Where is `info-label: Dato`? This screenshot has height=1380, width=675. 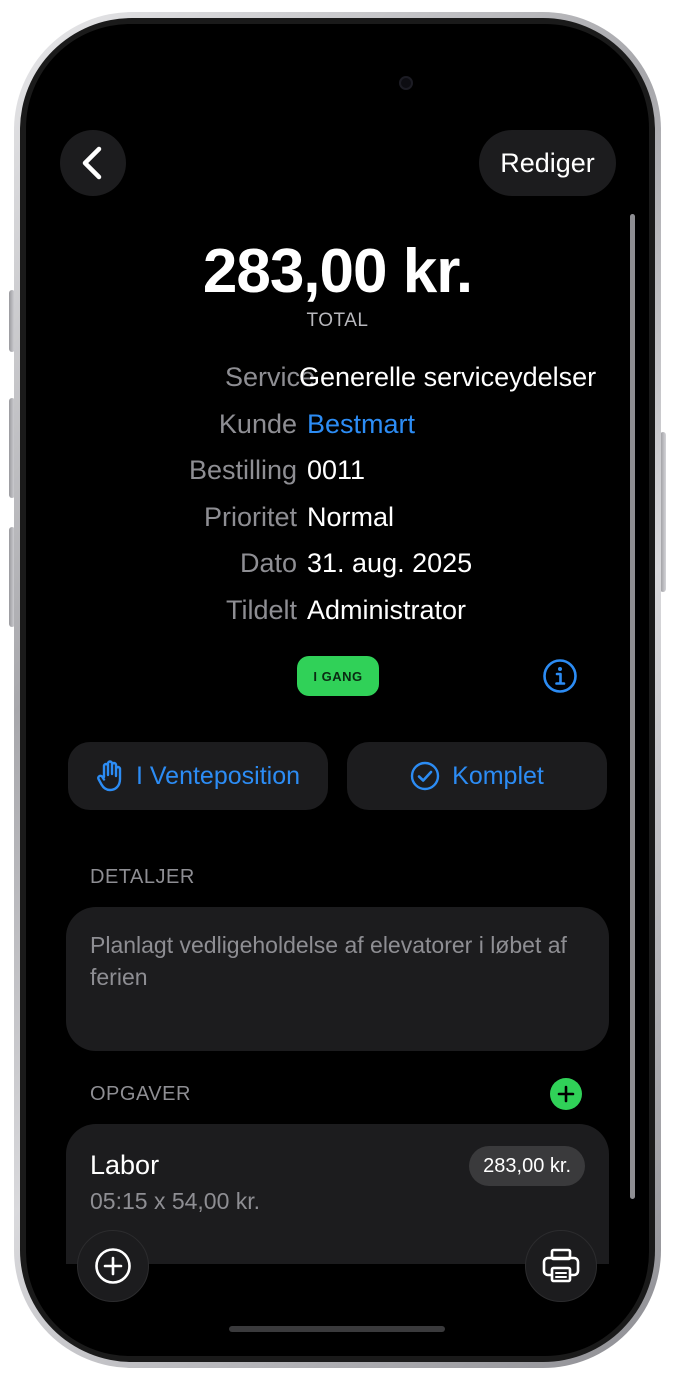 info-label: Dato is located at coordinates (268, 563).